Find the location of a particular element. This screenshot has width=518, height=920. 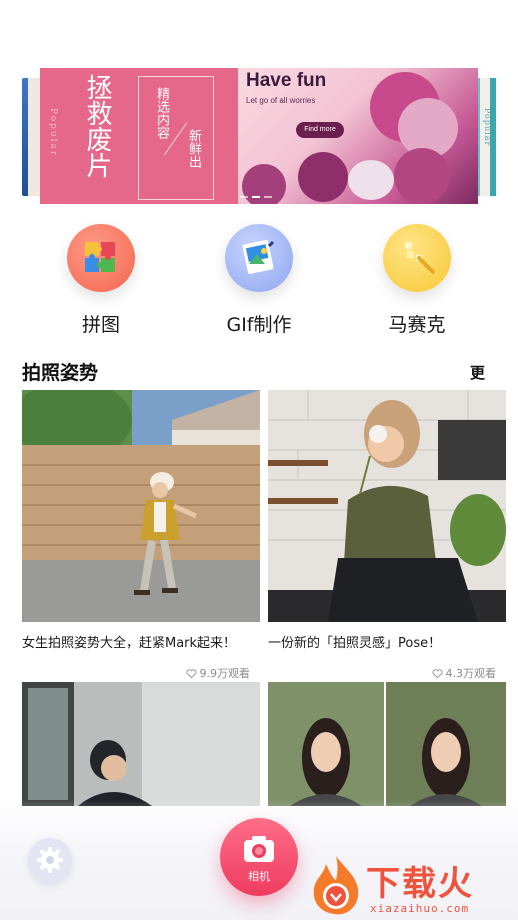

pose-card-views: 9.9万观看 is located at coordinates (141, 673).